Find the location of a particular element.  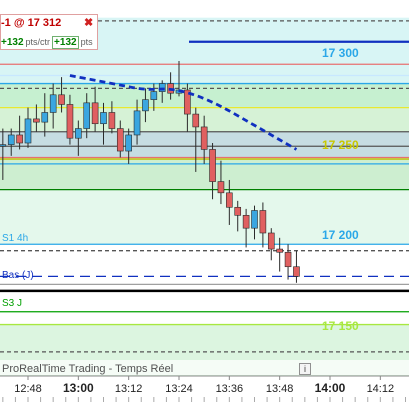

watermark: ProRealTime Trading - Temps Réel is located at coordinates (87, 369).